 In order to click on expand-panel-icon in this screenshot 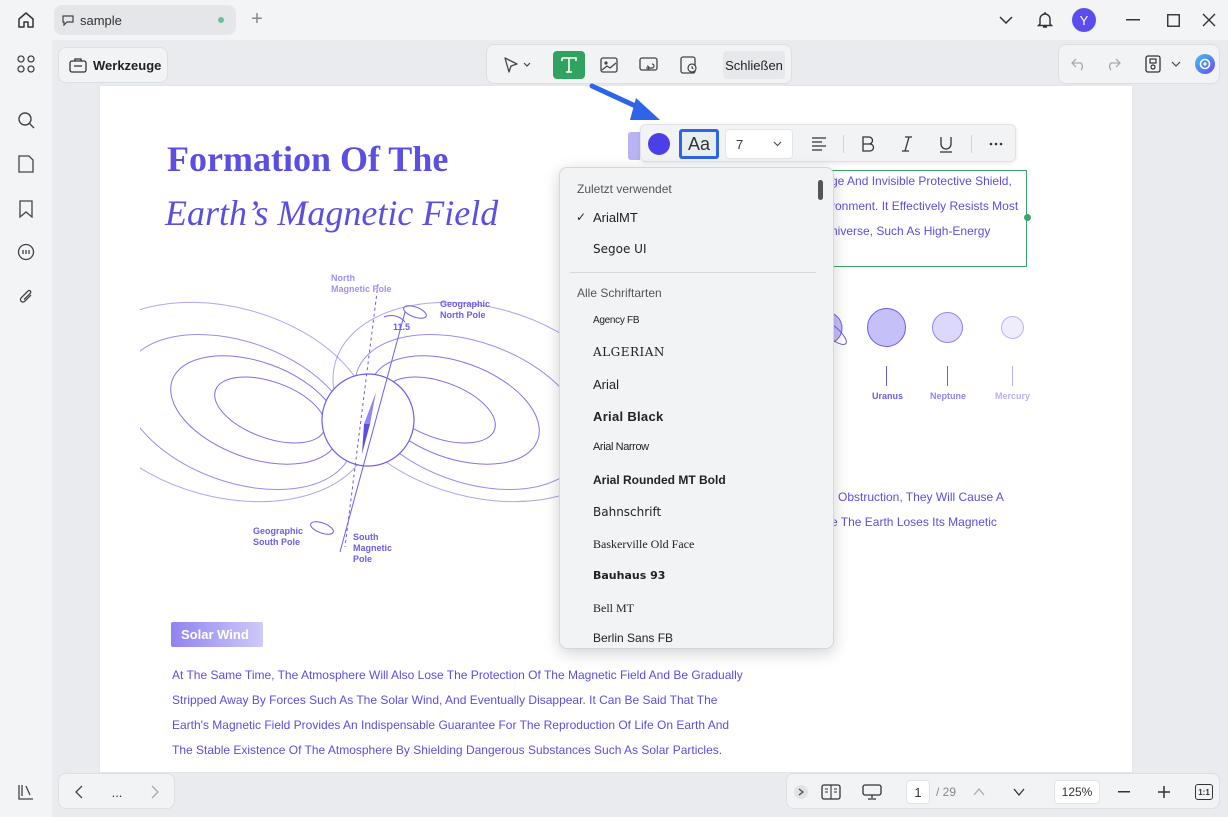, I will do `click(801, 792)`.